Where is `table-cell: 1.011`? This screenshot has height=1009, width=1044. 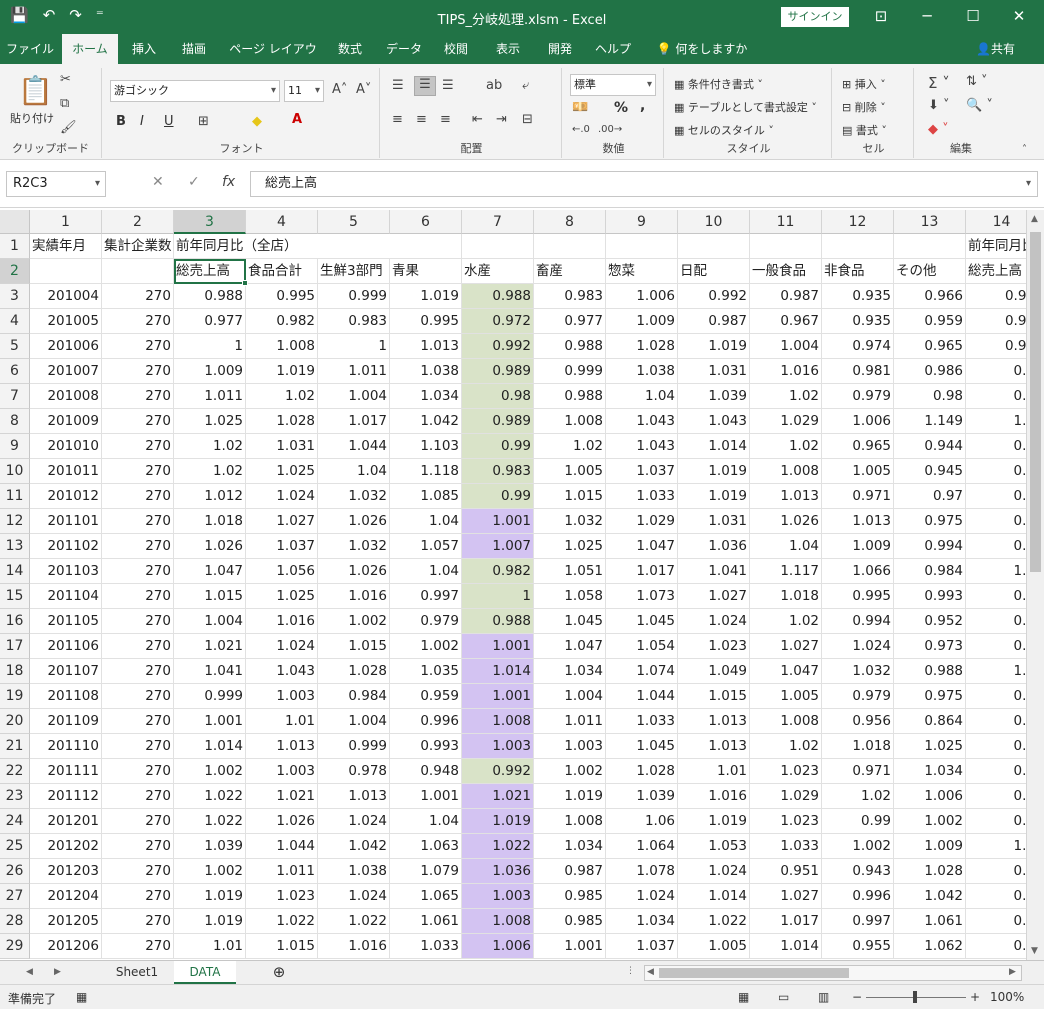 table-cell: 1.011 is located at coordinates (354, 371).